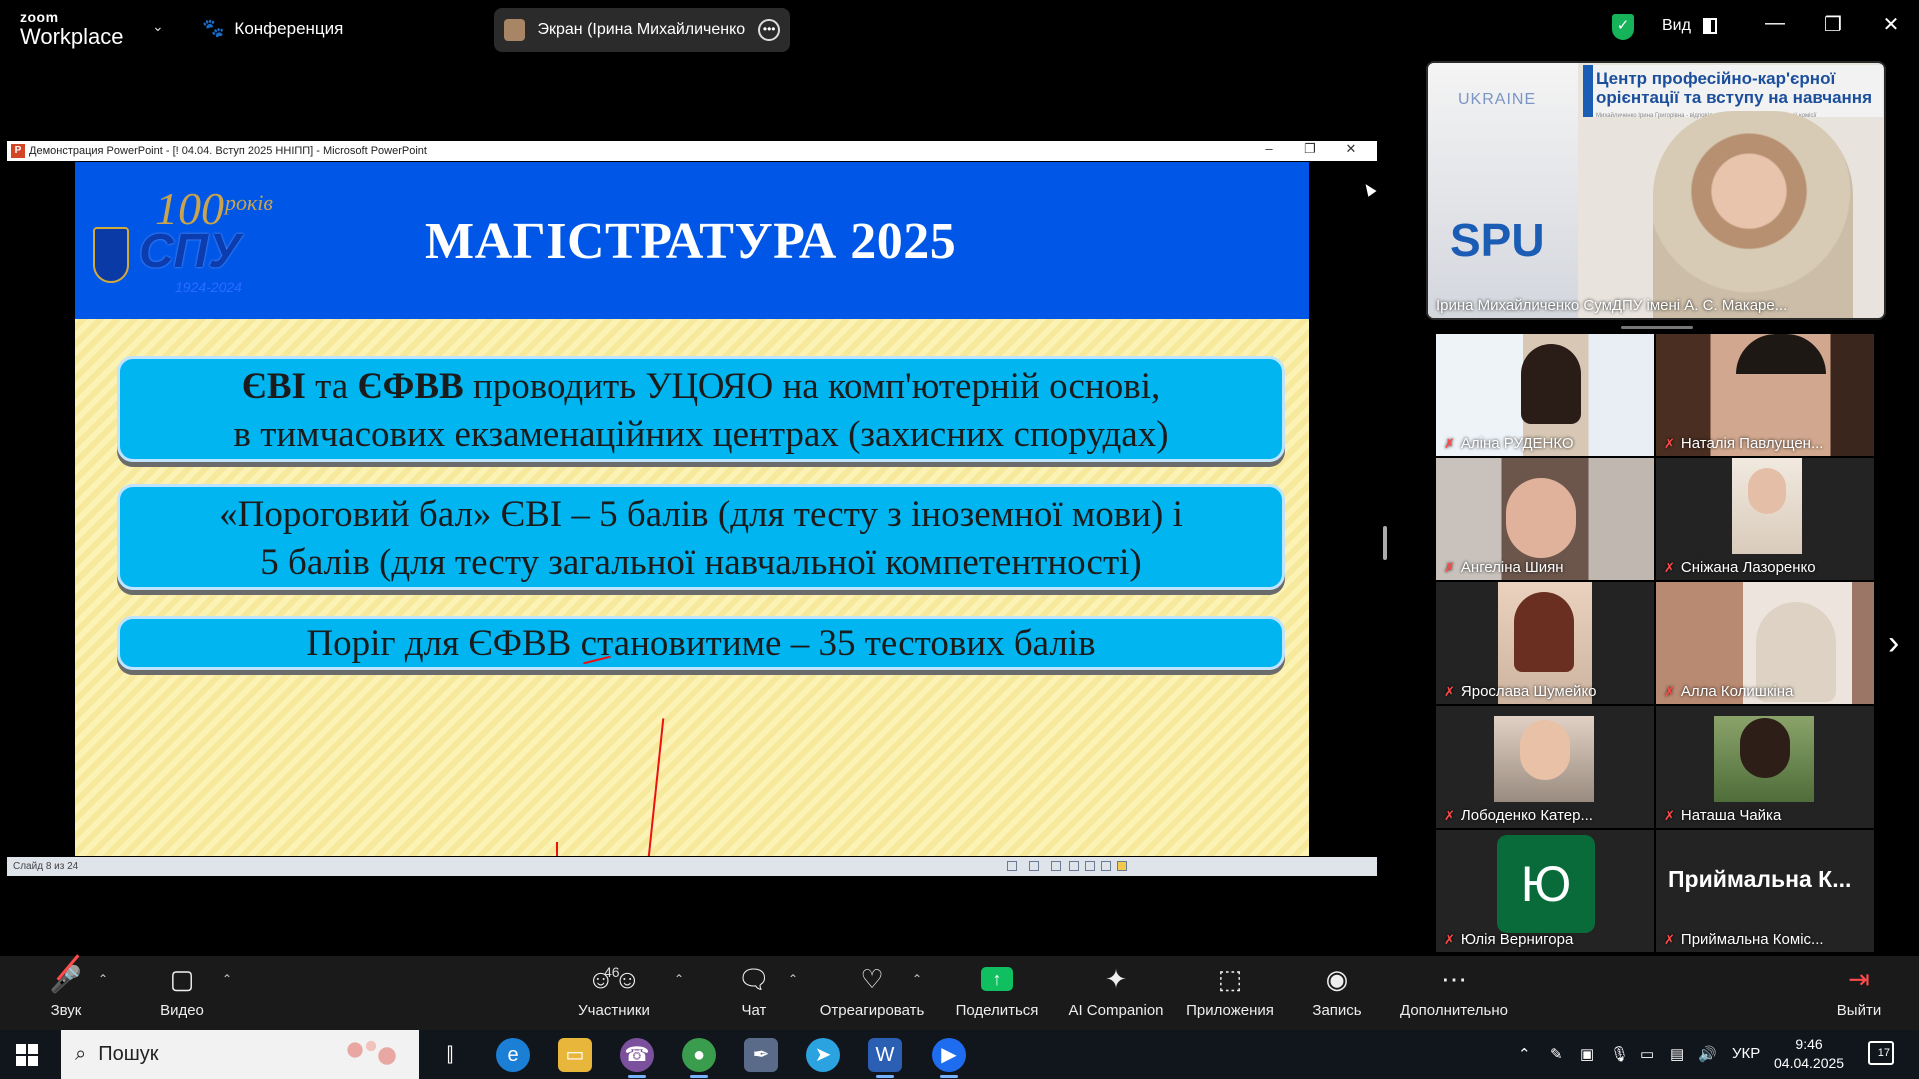 The height and width of the screenshot is (1079, 1919). What do you see at coordinates (289, 28) in the screenshot?
I see `conference-label: Конференция` at bounding box center [289, 28].